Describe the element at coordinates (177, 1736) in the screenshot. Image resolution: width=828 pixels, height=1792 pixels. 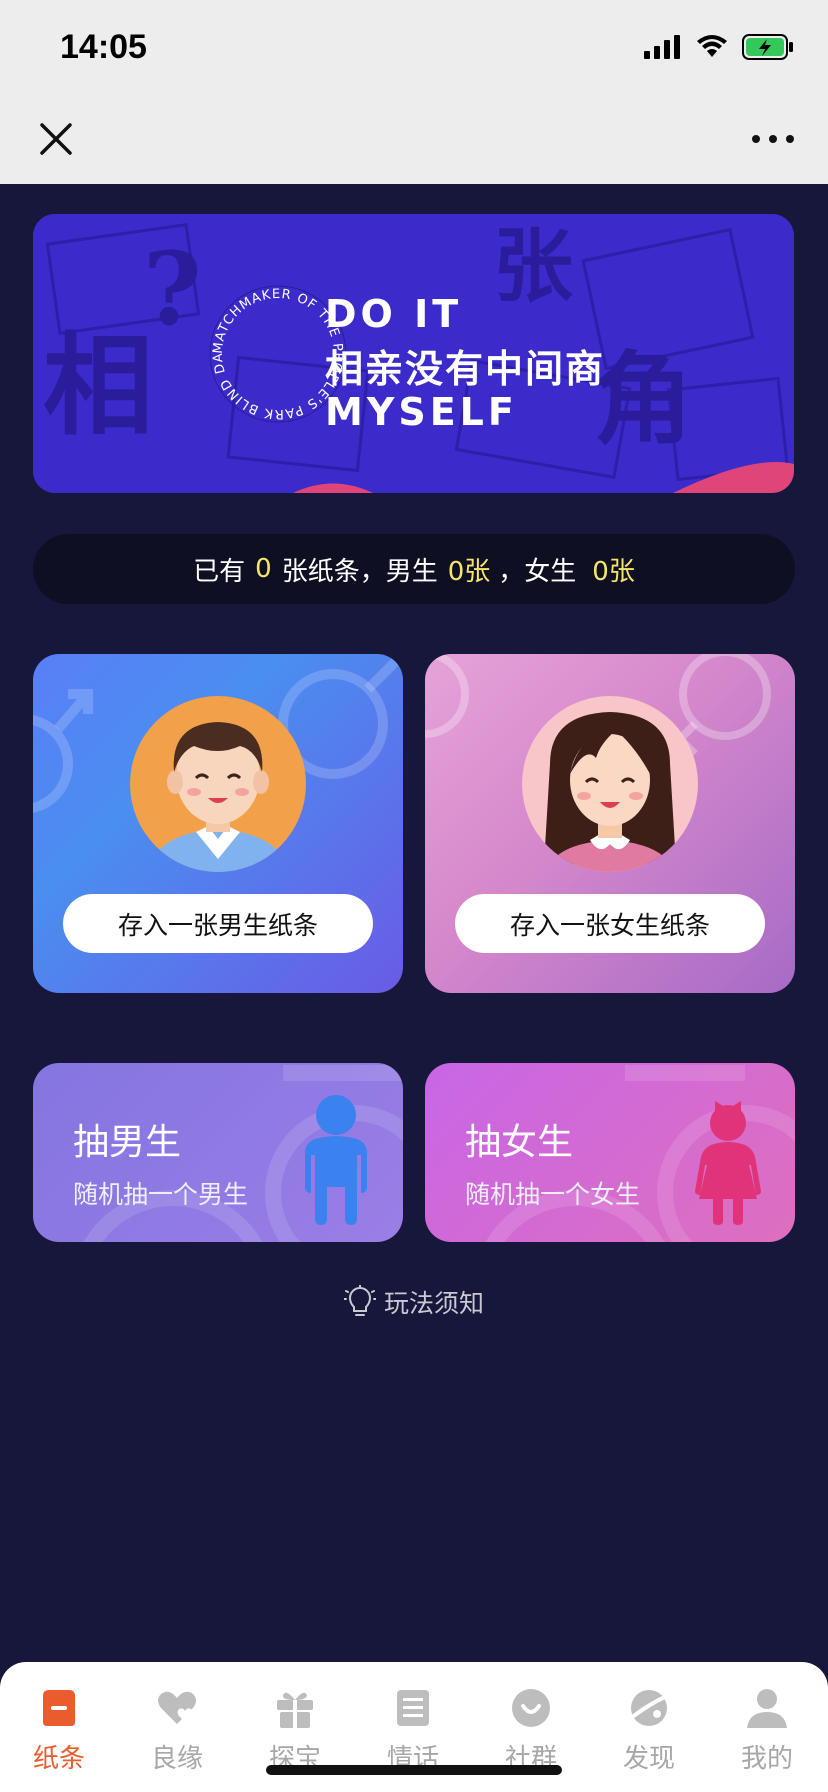
I see `tab-fate: 良缘` at that location.